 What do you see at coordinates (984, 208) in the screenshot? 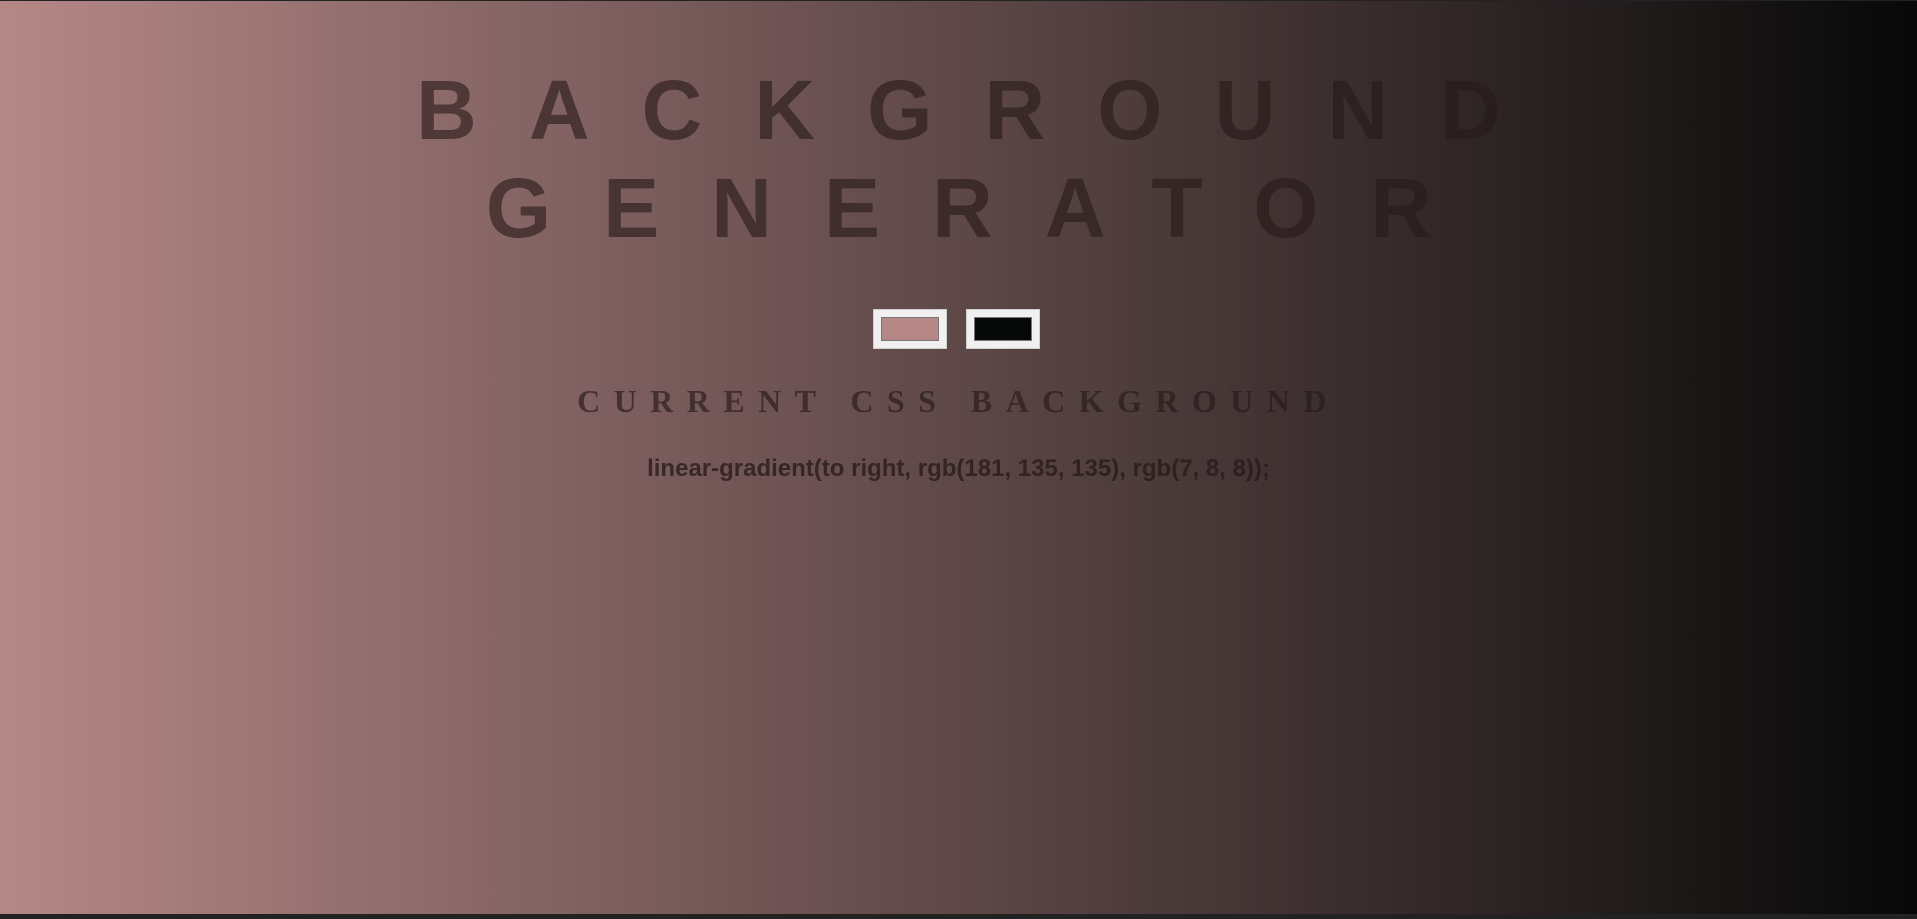
I see `title-line-generator: GENERATOR` at bounding box center [984, 208].